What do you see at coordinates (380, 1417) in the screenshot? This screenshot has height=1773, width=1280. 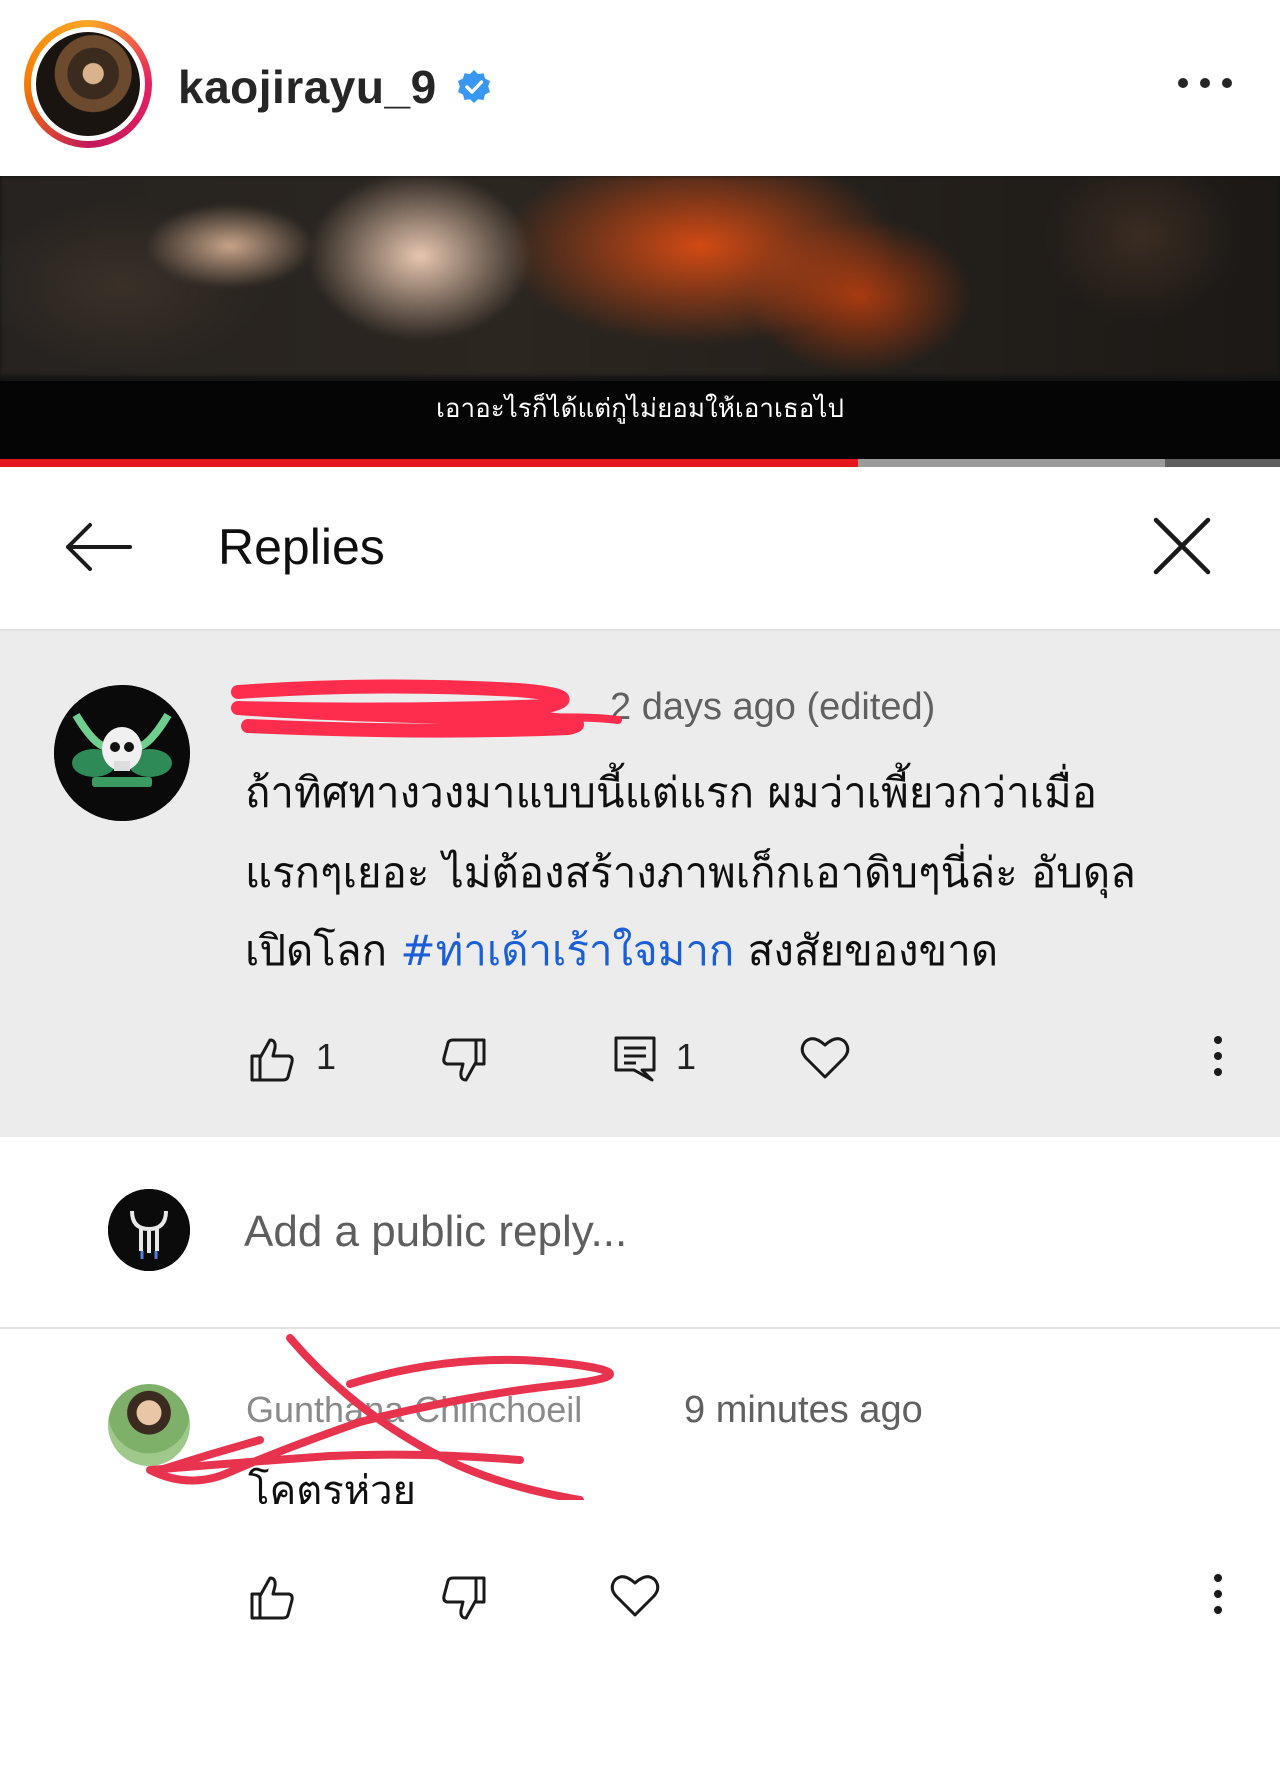 I see `scribble-annotation` at bounding box center [380, 1417].